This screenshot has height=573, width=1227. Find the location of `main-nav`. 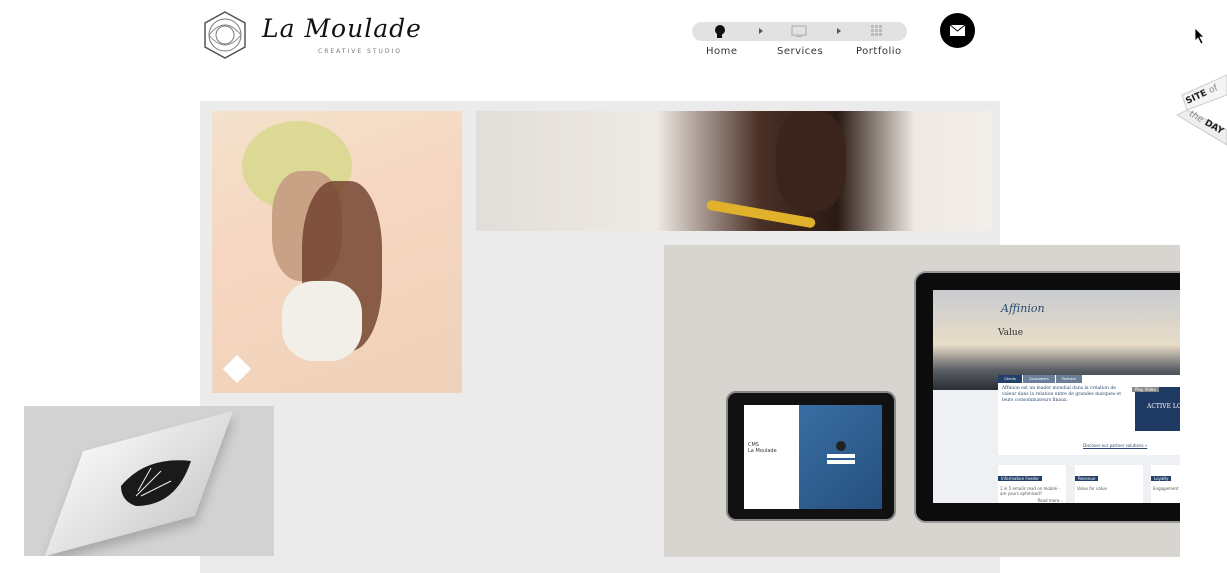

main-nav is located at coordinates (799, 31).